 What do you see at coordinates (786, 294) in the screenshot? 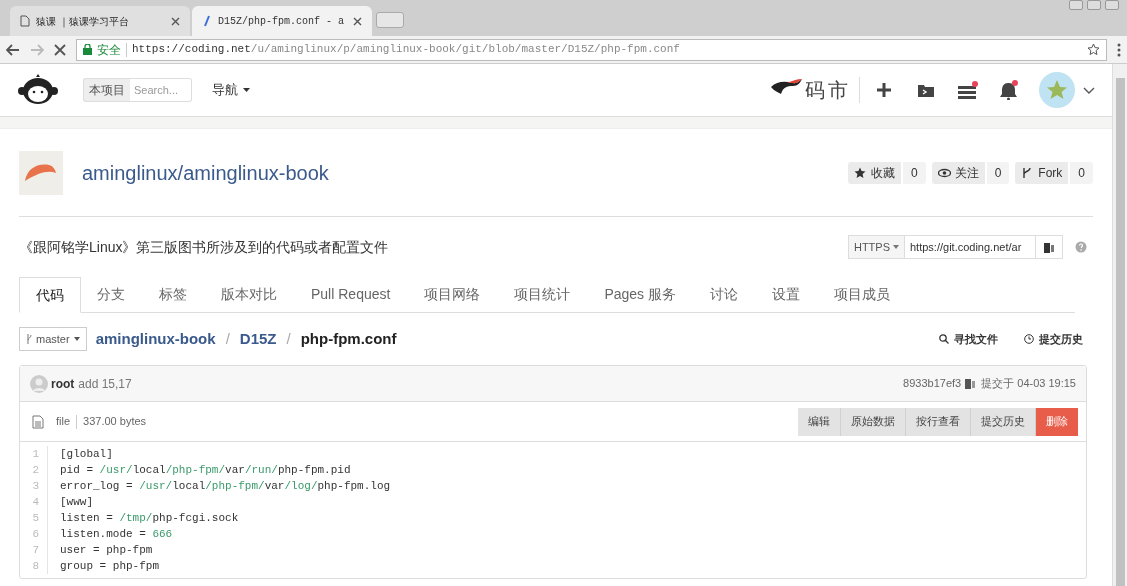
I see `nav-tab: 设置` at bounding box center [786, 294].